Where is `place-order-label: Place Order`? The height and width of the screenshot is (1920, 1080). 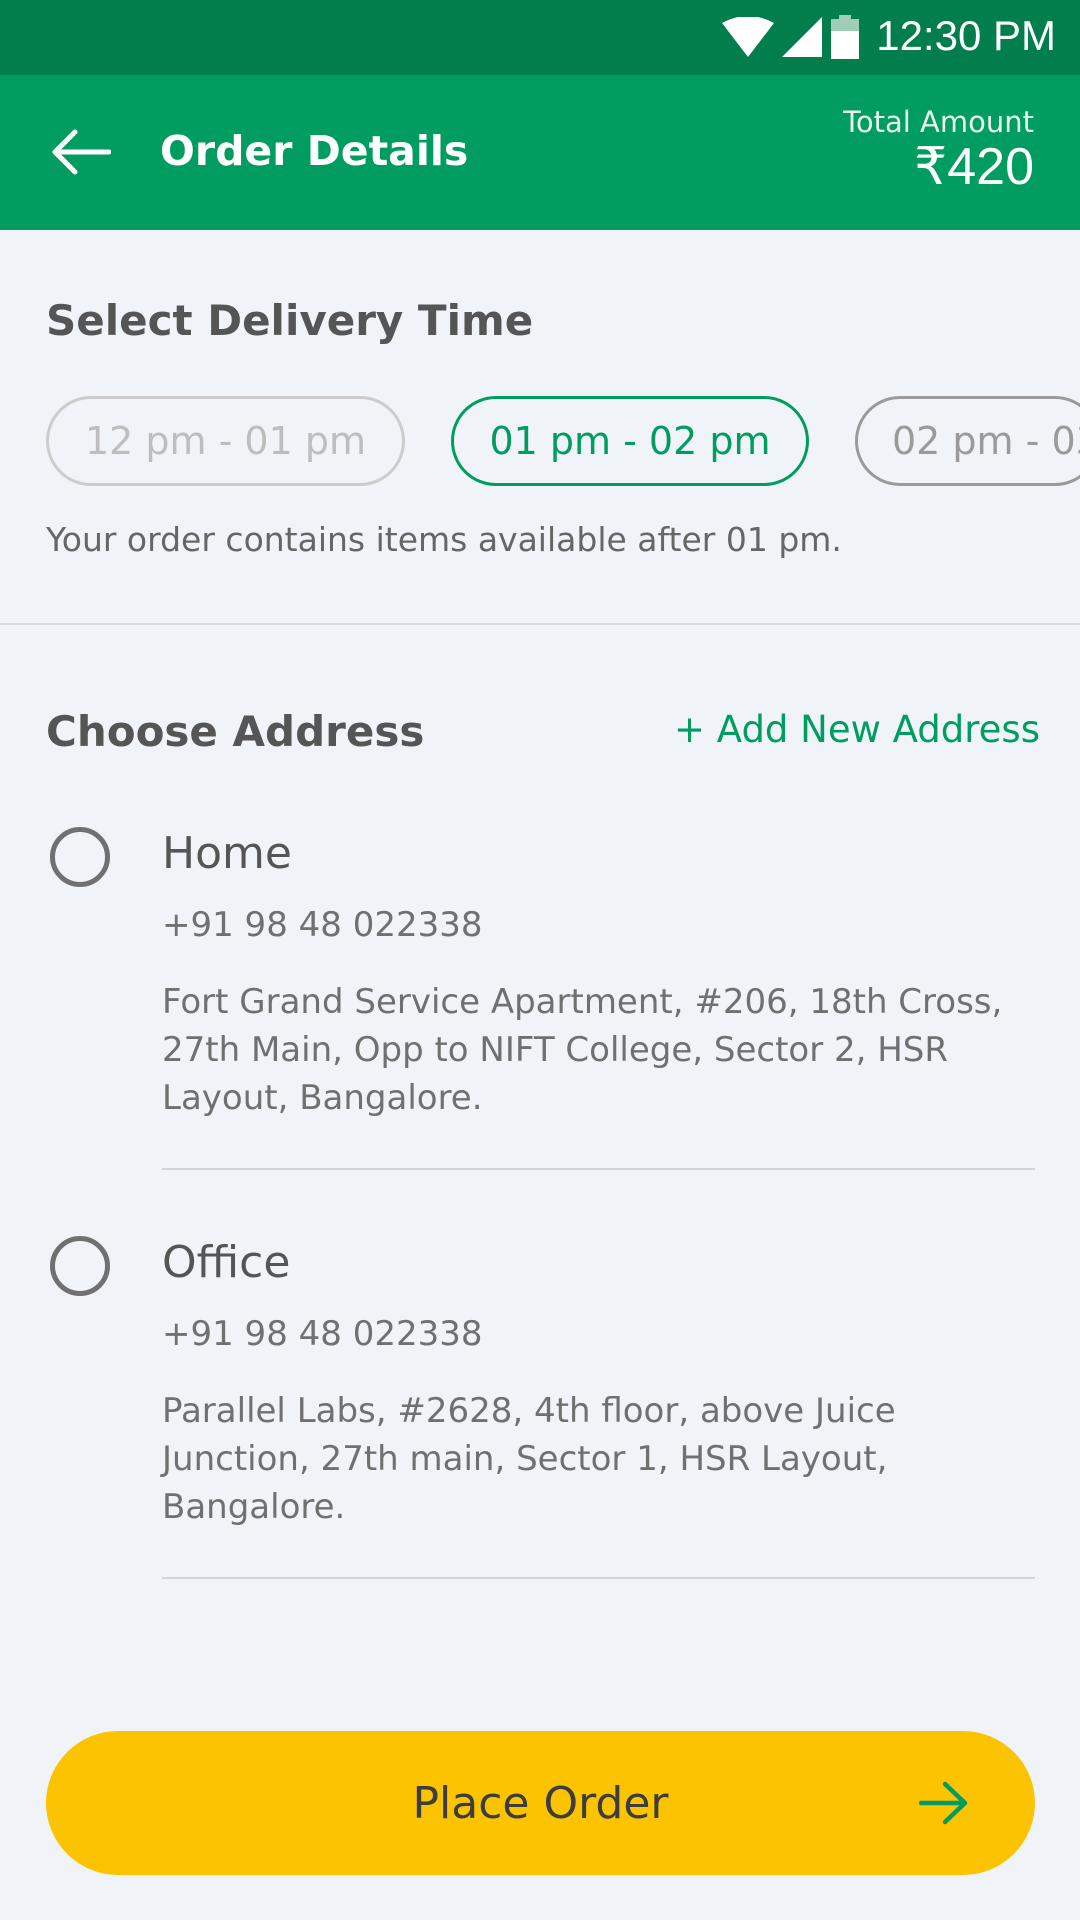
place-order-label: Place Order is located at coordinates (540, 1803).